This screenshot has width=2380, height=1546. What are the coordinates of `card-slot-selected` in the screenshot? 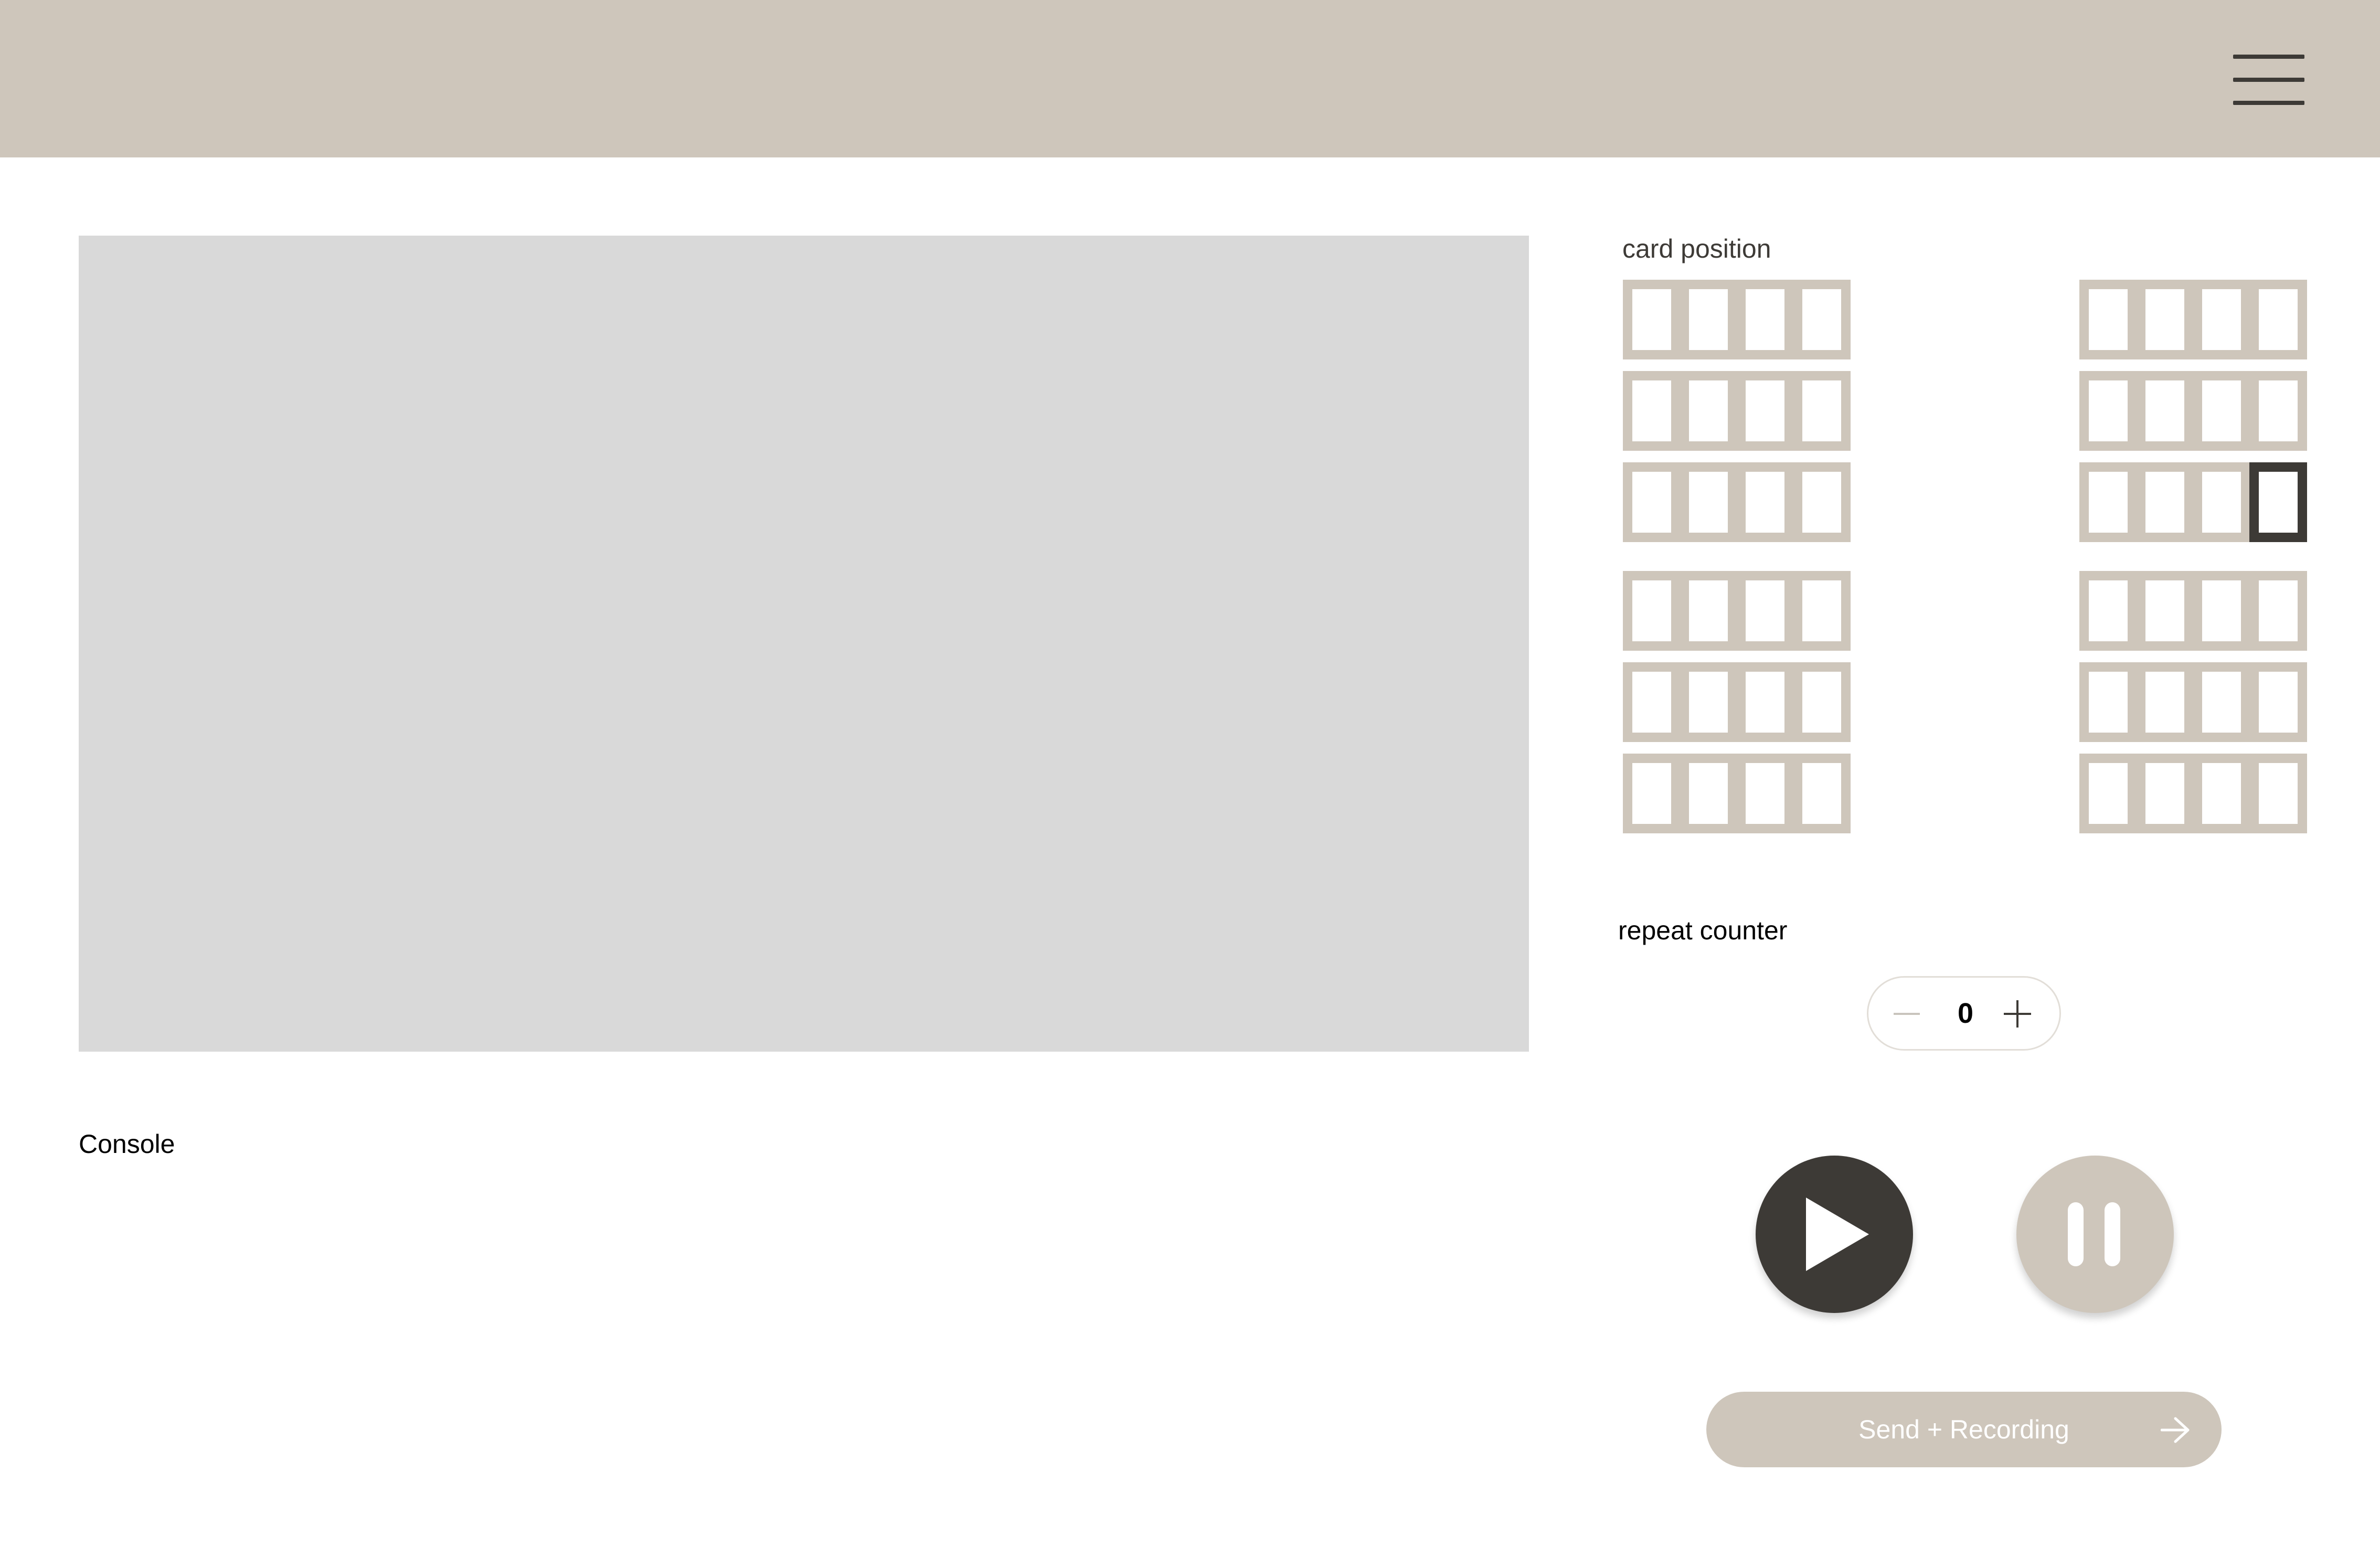 It's located at (2278, 502).